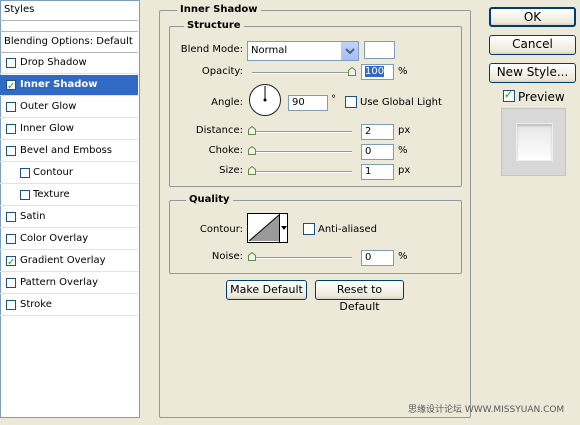 The height and width of the screenshot is (425, 580). I want to click on gradient-overlay-checkbox, so click(11, 263).